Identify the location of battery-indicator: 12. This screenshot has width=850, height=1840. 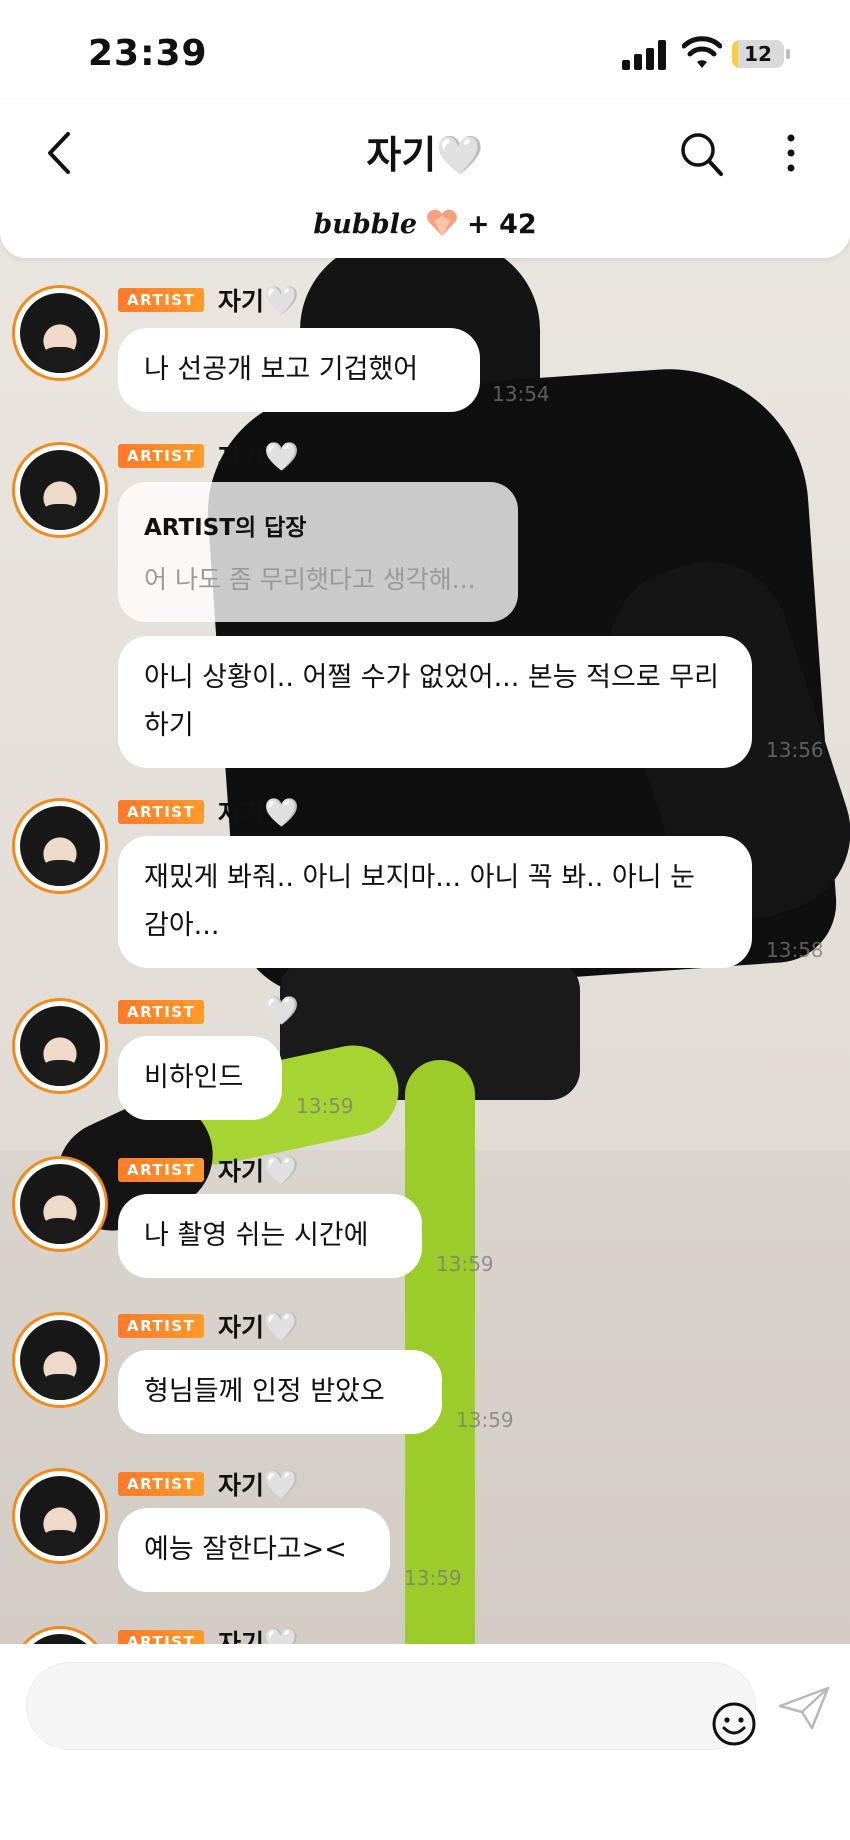
(761, 55).